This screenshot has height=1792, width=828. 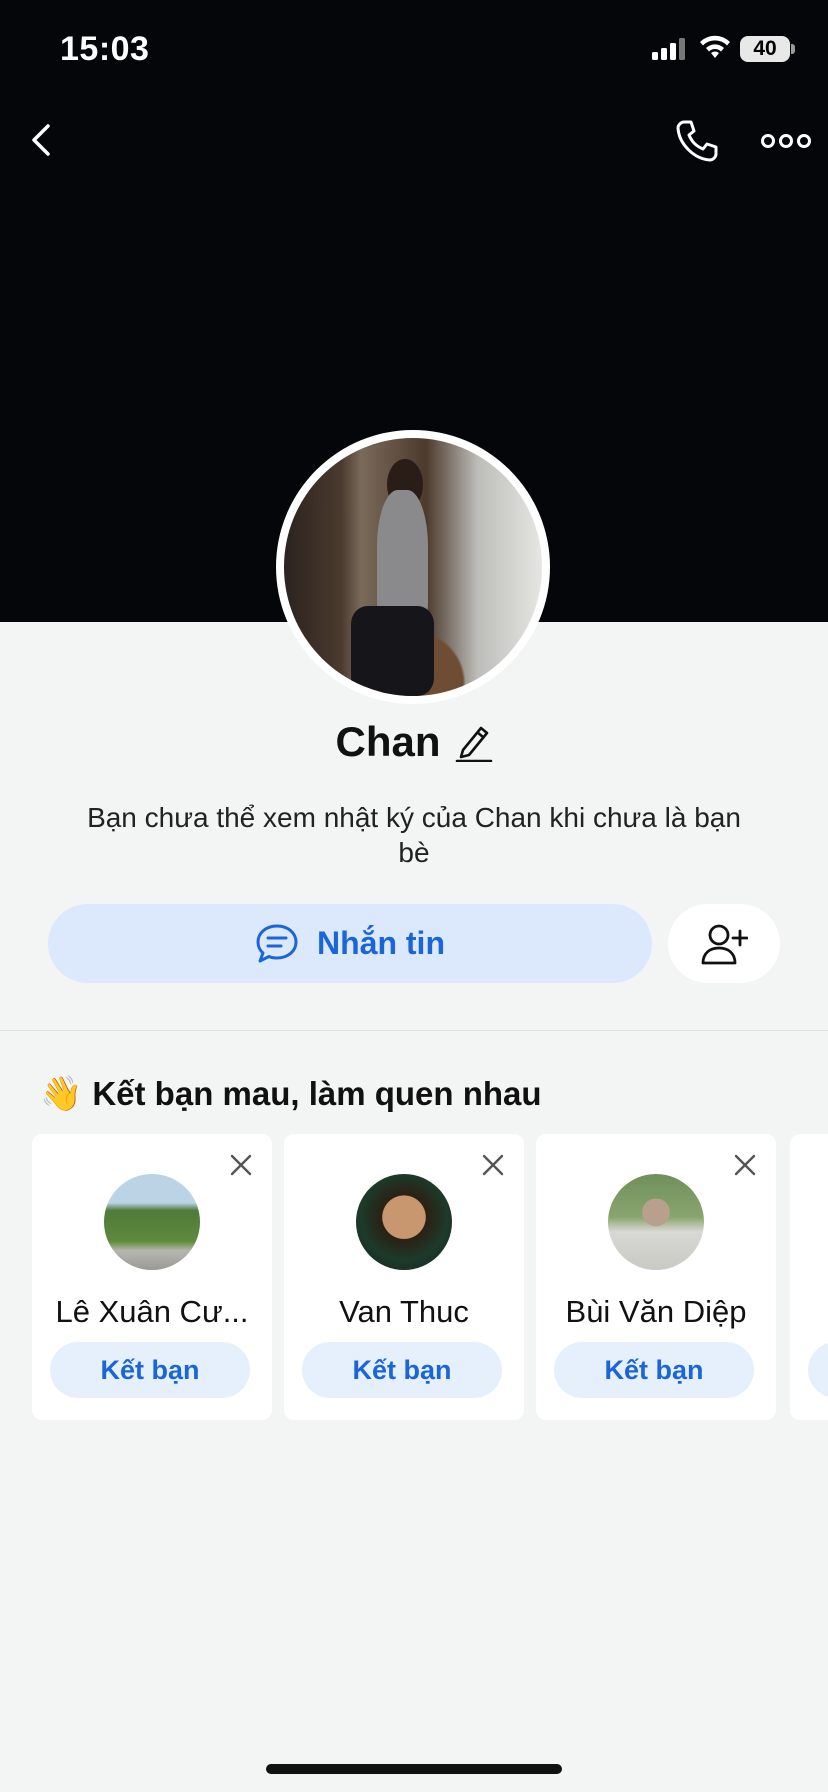 I want to click on section-divider, so click(x=414, y=1030).